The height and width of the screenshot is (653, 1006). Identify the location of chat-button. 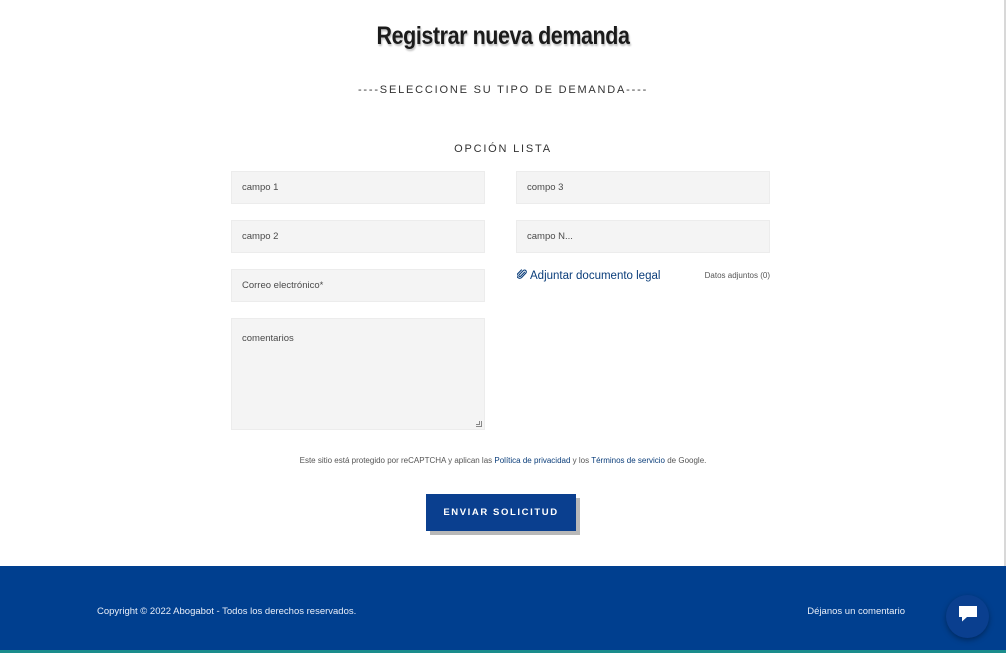
(967, 616).